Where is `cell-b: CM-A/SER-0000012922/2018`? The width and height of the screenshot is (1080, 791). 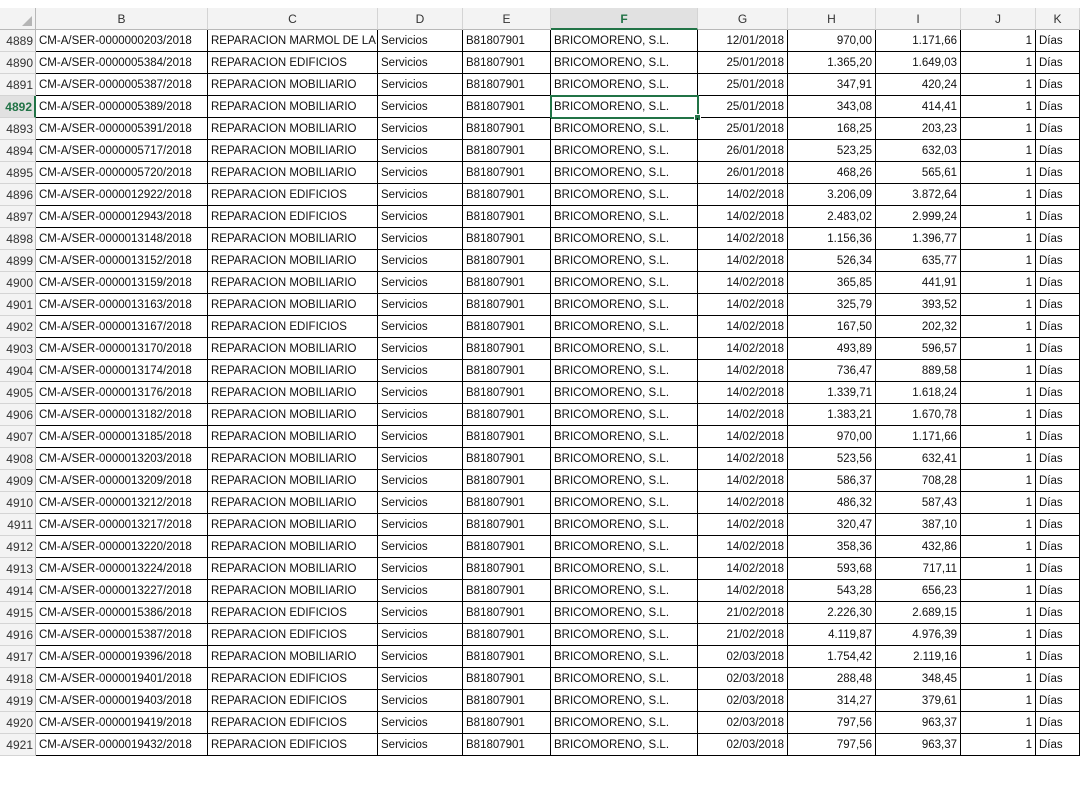
cell-b: CM-A/SER-0000012922/2018 is located at coordinates (122, 195).